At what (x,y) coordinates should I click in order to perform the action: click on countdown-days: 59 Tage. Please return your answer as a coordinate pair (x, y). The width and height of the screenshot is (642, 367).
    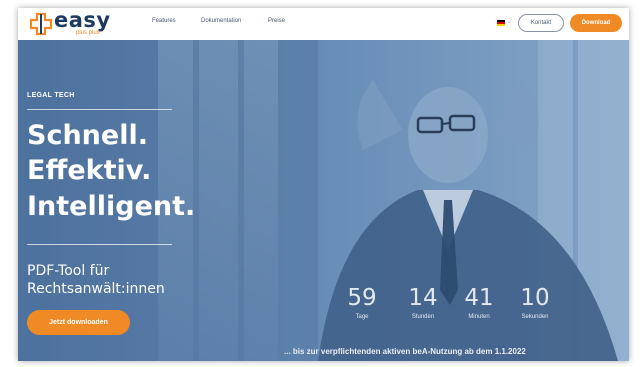
    Looking at the image, I should click on (362, 302).